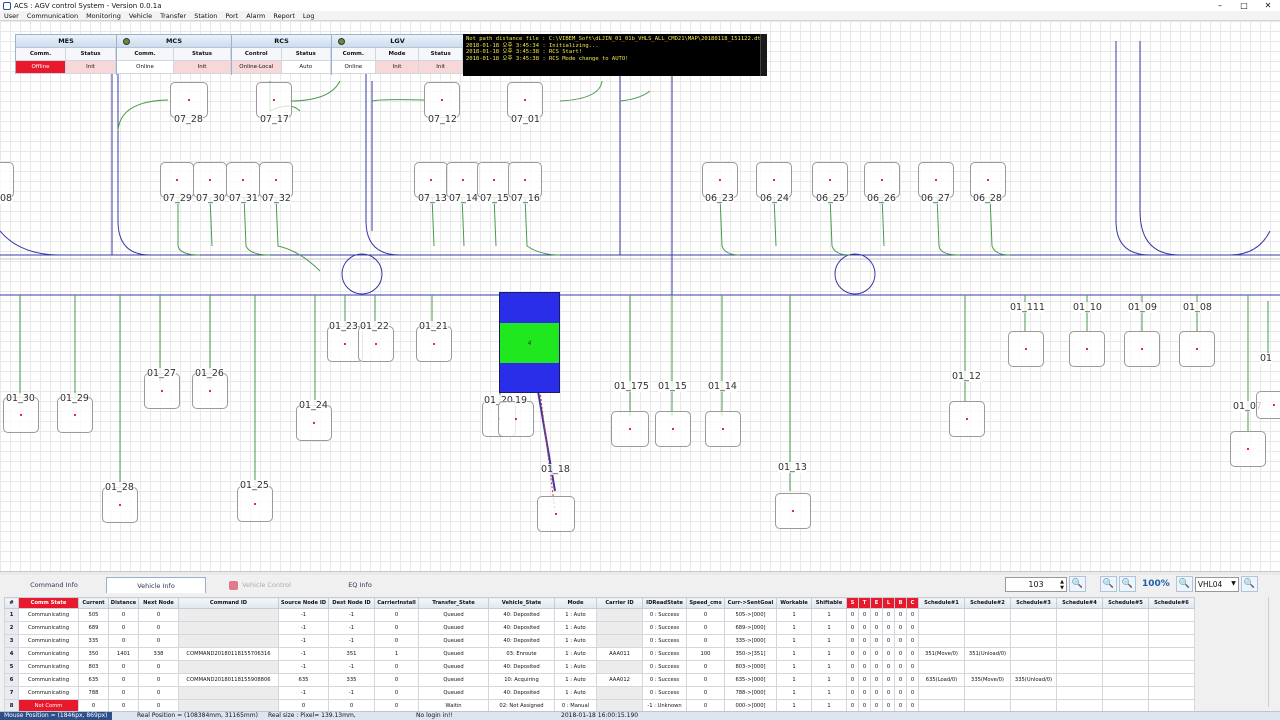  Describe the element at coordinates (763, 55) in the screenshot. I see `log-scrollbar` at that location.